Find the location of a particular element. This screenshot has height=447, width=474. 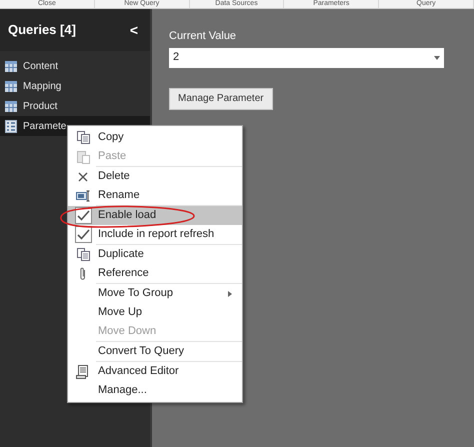

menu-label: Move Down is located at coordinates (127, 332).